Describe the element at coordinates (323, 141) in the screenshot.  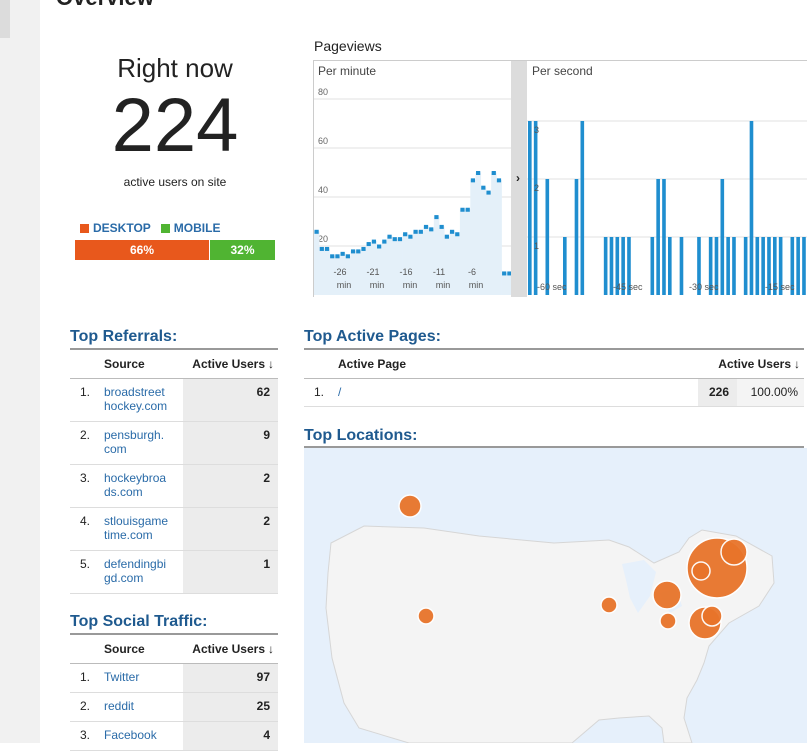
I see `y-tick-label: 60` at that location.